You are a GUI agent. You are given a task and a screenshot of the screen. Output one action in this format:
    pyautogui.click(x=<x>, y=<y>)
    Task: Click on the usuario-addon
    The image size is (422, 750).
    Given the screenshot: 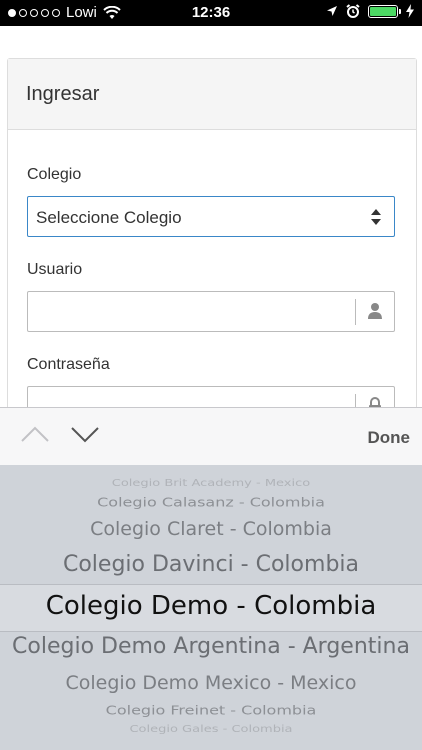 What is the action you would take?
    pyautogui.click(x=374, y=312)
    